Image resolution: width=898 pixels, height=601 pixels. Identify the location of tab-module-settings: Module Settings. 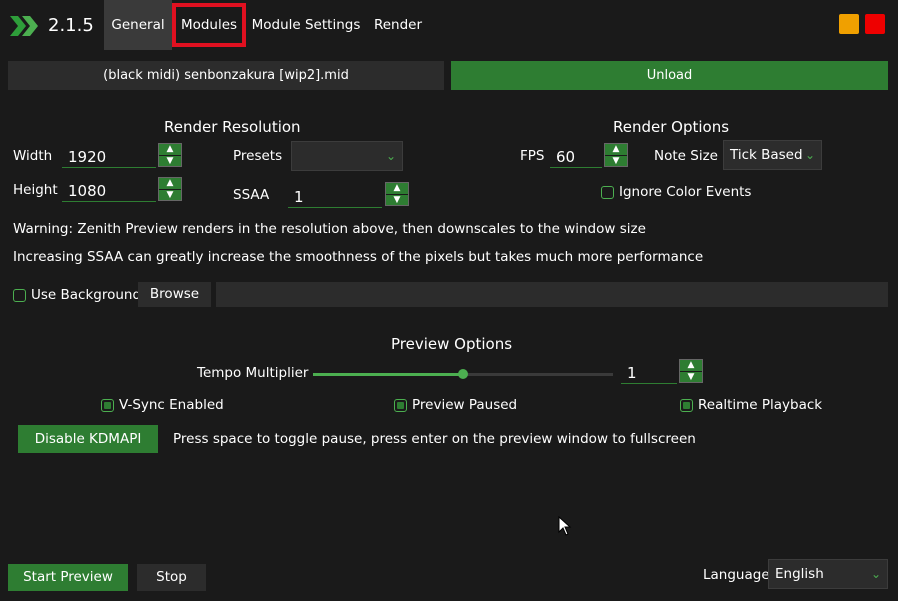
(306, 25).